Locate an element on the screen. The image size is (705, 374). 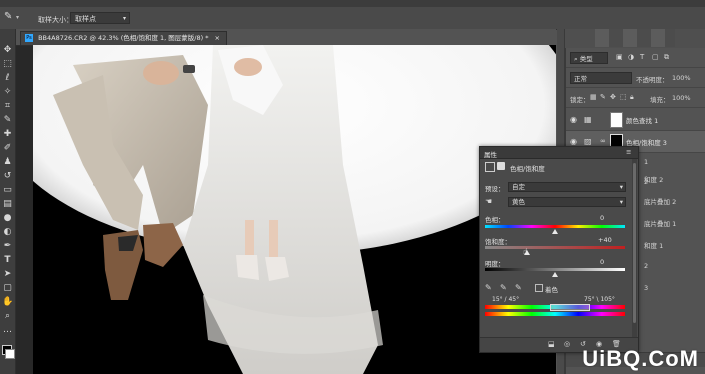
filter-smart-icon: ⧉ is located at coordinates (666, 57).